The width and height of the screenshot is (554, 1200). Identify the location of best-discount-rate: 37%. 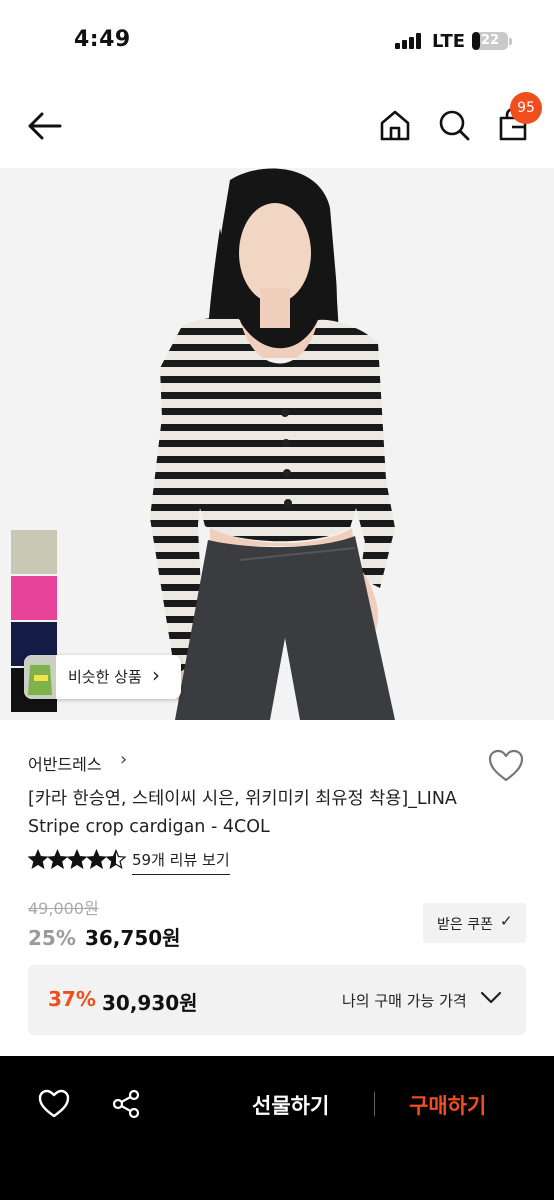
(72, 999).